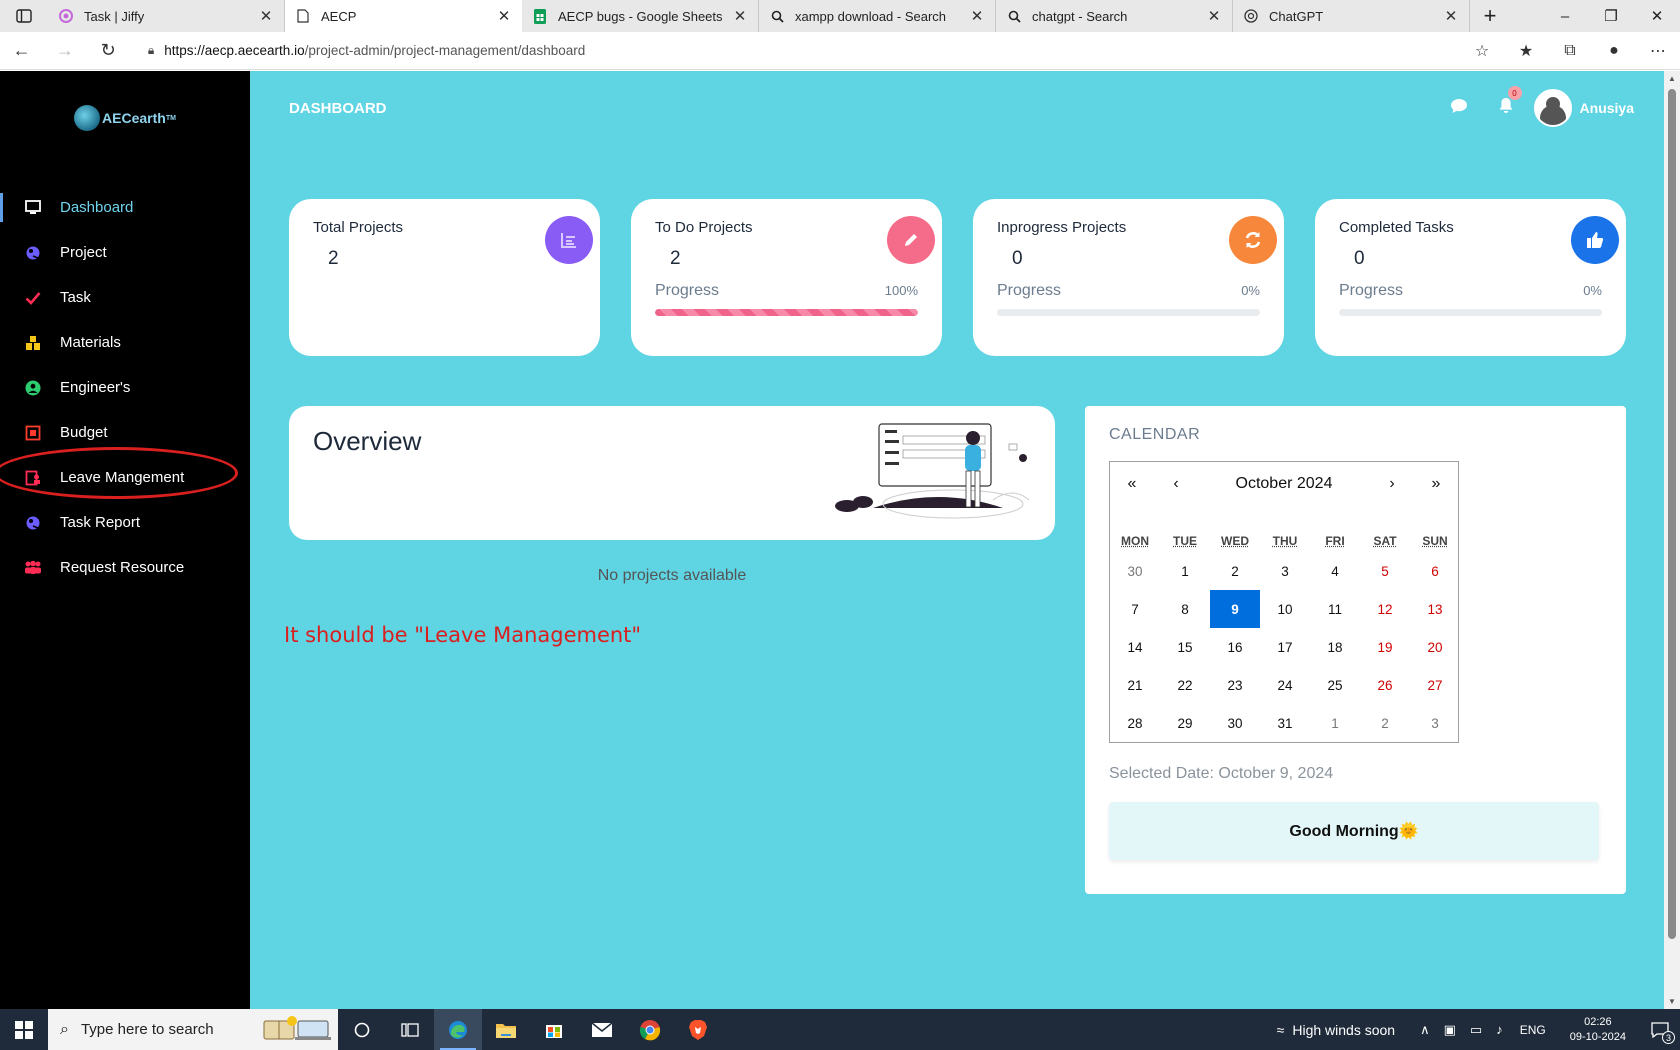 This screenshot has width=1680, height=1050. Describe the element at coordinates (1435, 647) in the screenshot. I see `calendar-day: 20` at that location.